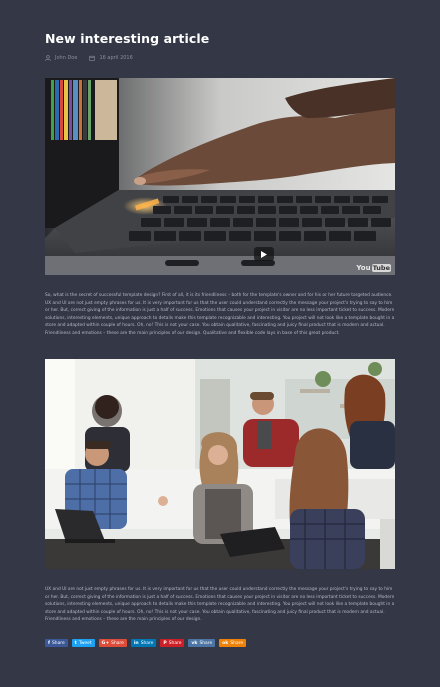 Image resolution: width=440 pixels, height=687 pixels. I want to click on facebook-icon: f, so click(49, 643).